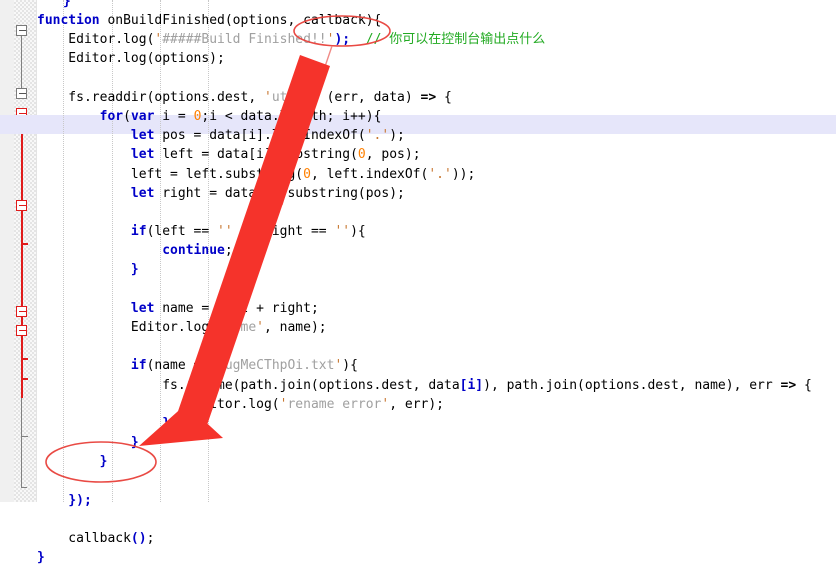 The width and height of the screenshot is (836, 567). What do you see at coordinates (22, 253) in the screenshot?
I see `fold-line-forloop` at bounding box center [22, 253].